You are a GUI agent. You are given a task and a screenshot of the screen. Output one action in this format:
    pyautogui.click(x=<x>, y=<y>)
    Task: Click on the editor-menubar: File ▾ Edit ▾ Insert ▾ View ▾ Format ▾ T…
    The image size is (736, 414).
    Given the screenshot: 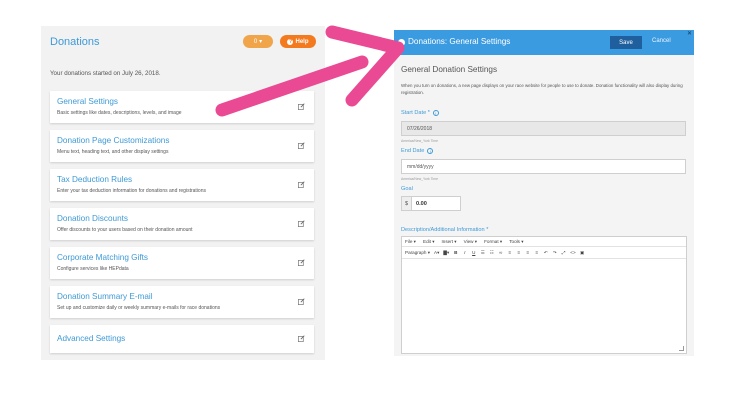 What is the action you would take?
    pyautogui.click(x=544, y=242)
    